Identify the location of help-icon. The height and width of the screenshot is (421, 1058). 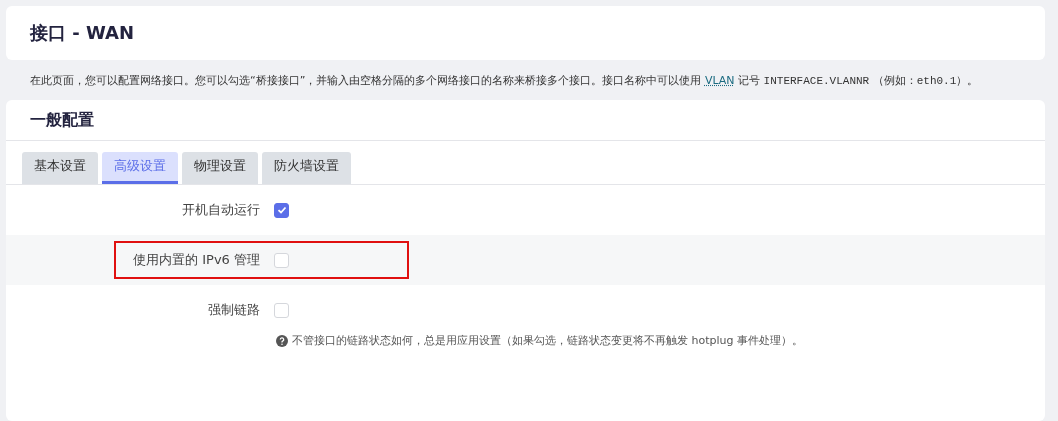
(282, 340).